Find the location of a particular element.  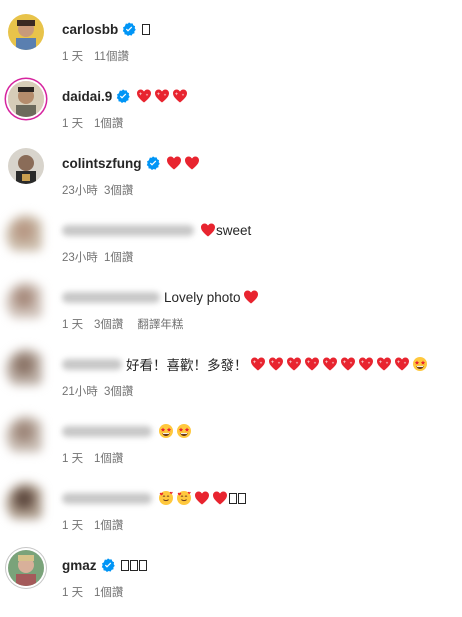

comment-item: colintszfung 23小時 3個讚 is located at coordinates (231, 181).